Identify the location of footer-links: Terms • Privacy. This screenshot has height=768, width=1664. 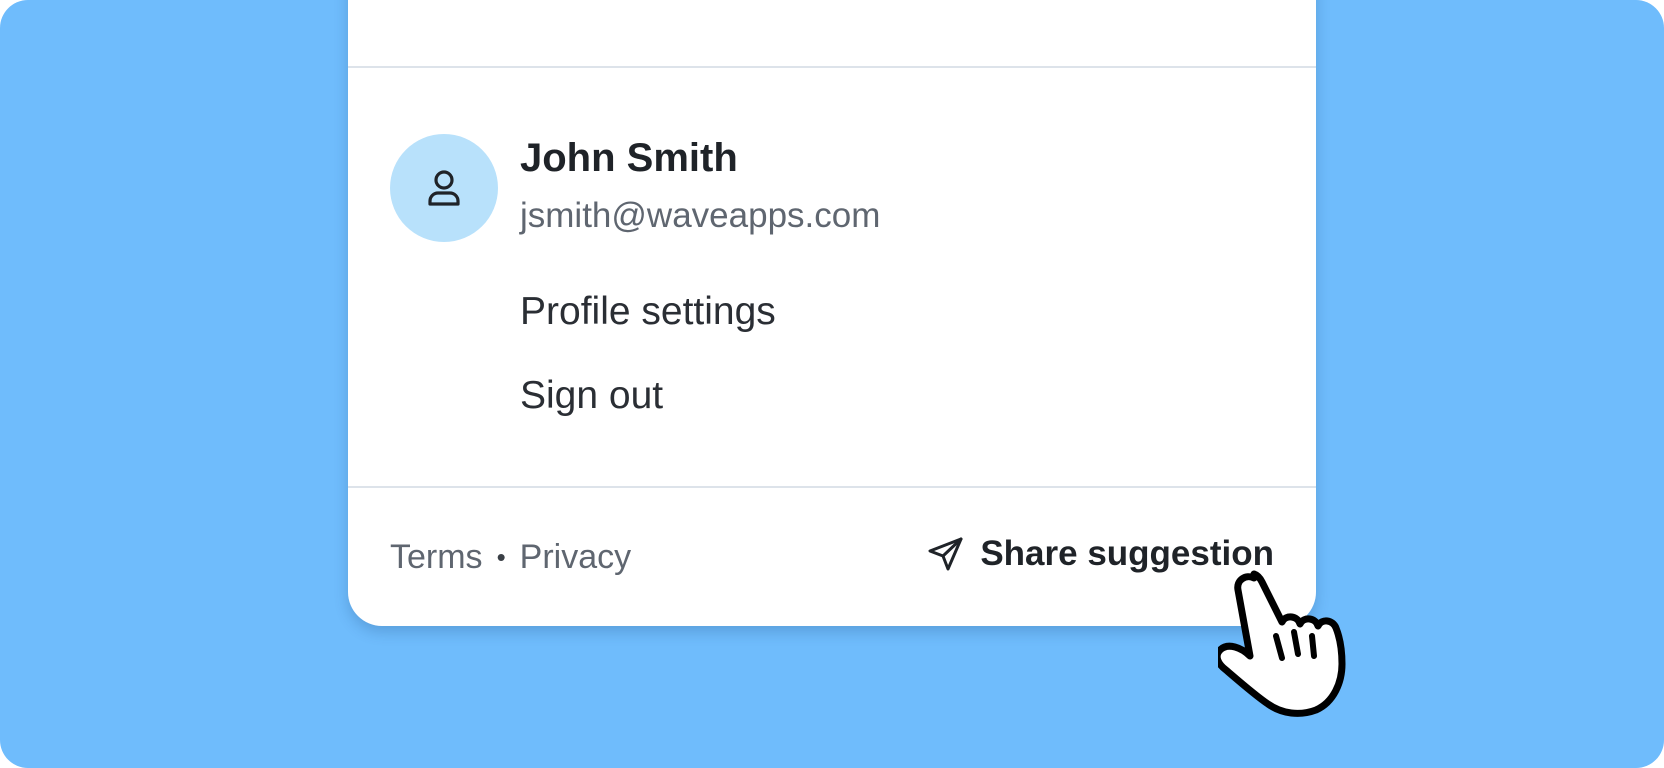
(510, 557).